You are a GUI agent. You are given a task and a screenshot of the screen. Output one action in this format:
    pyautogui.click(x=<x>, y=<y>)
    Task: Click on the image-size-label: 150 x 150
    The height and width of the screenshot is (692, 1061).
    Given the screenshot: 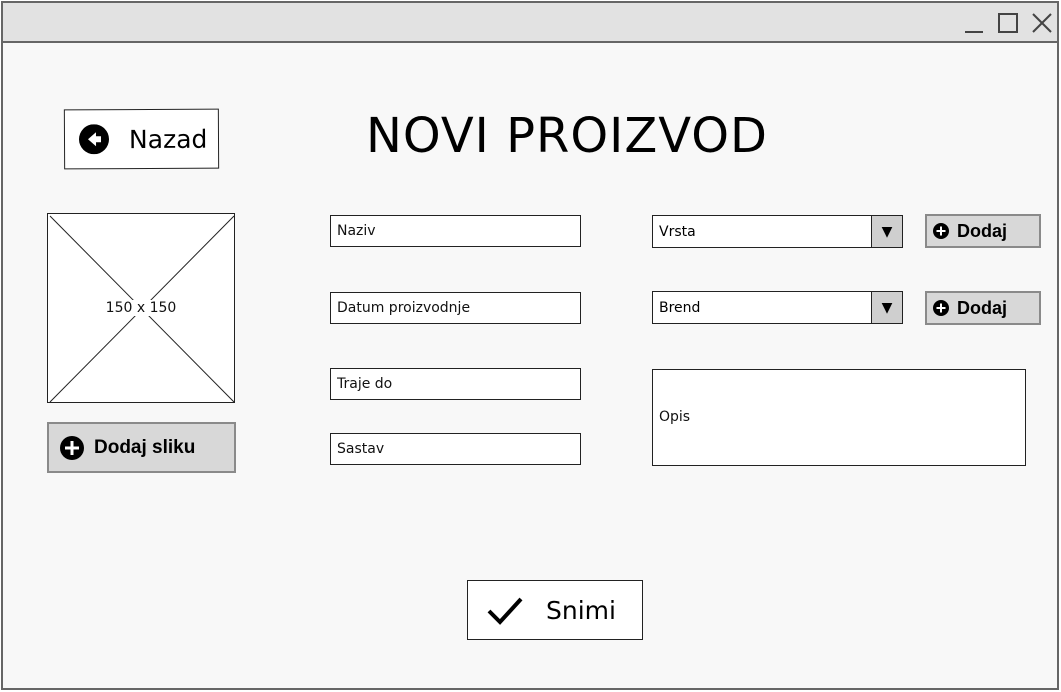 What is the action you would take?
    pyautogui.click(x=141, y=308)
    